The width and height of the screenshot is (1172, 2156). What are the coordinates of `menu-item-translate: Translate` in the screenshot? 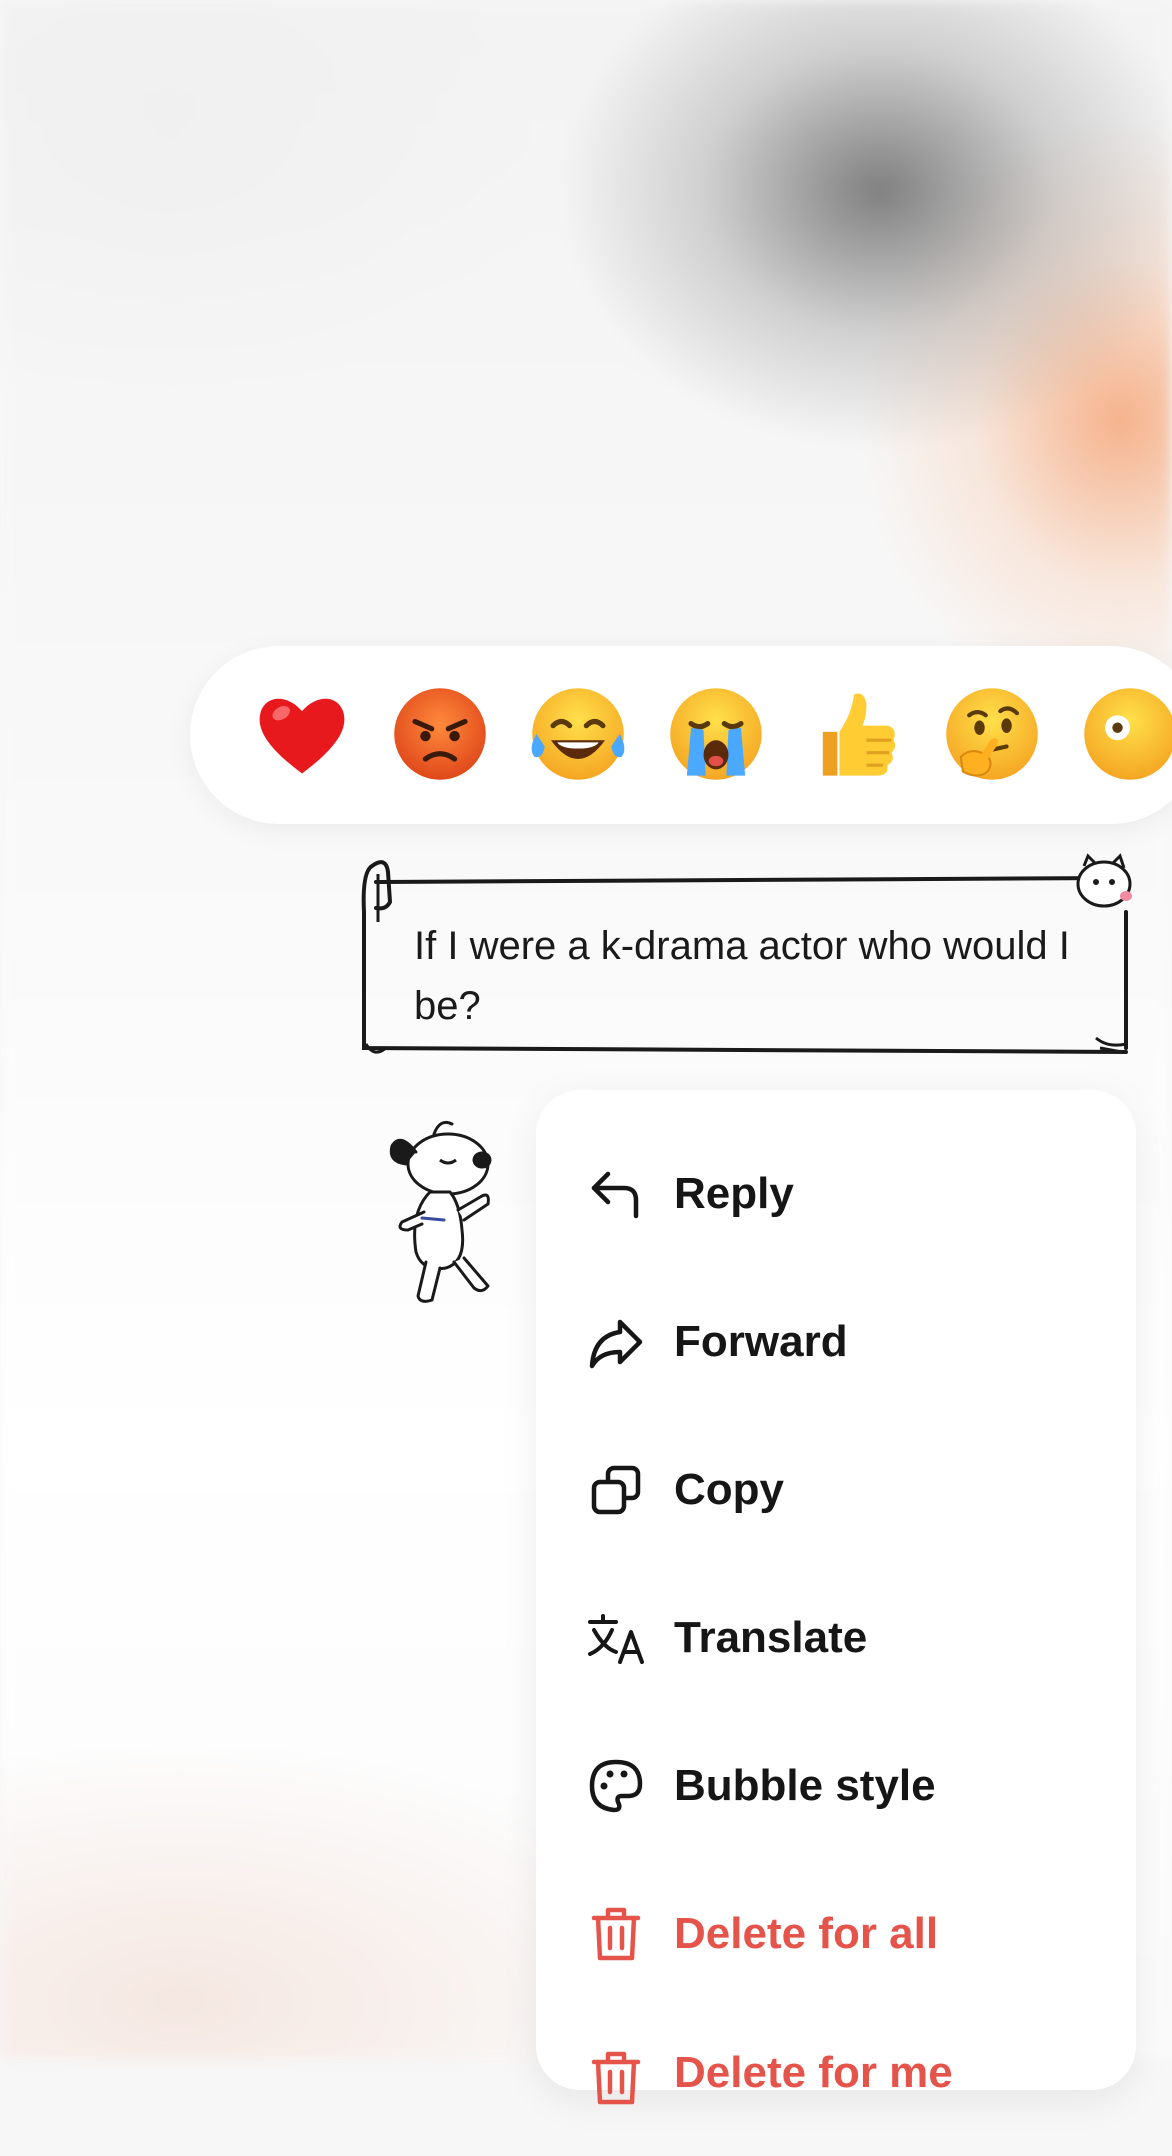 It's located at (836, 1638).